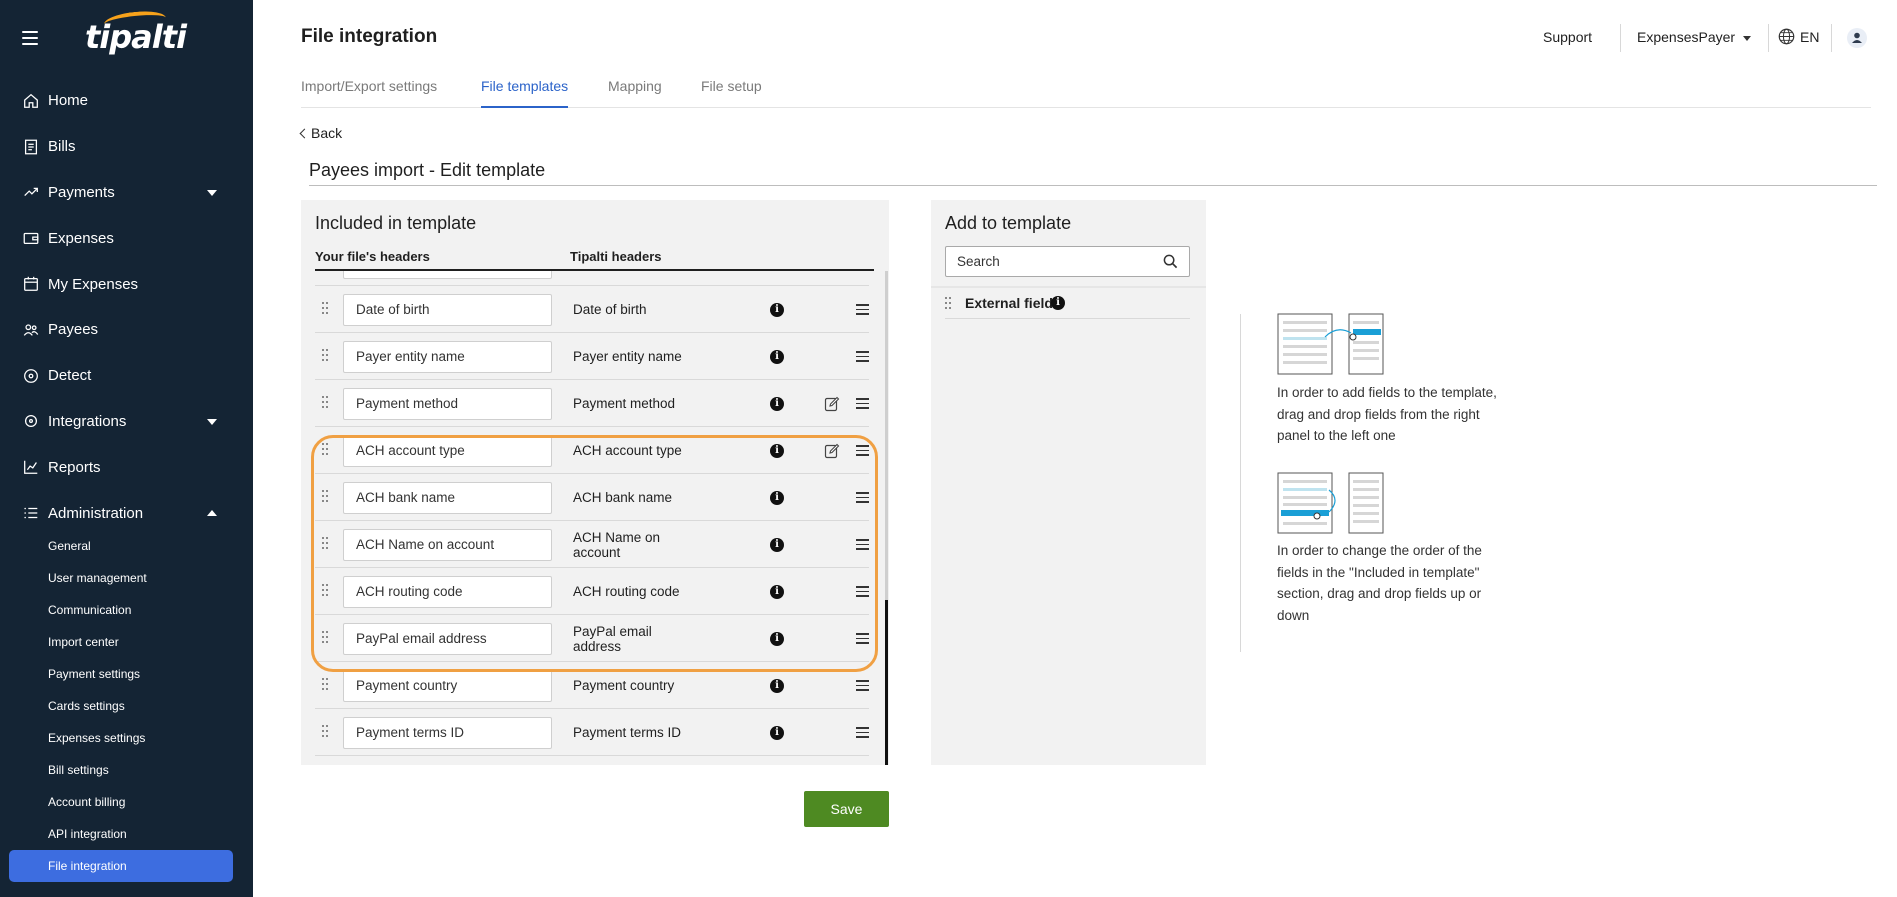 This screenshot has width=1897, height=897. I want to click on sidebar-item-expenses: Expenses, so click(126, 238).